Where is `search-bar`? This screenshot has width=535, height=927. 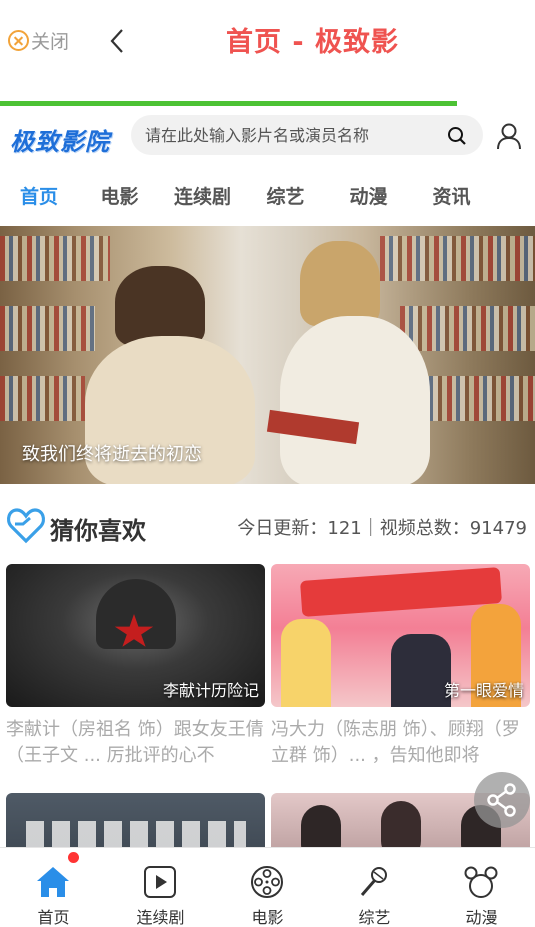 search-bar is located at coordinates (307, 135).